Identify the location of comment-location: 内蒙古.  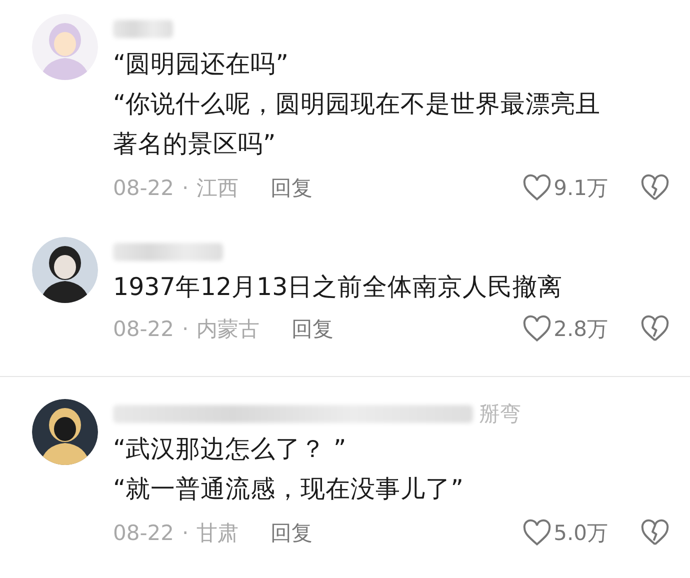
(228, 329).